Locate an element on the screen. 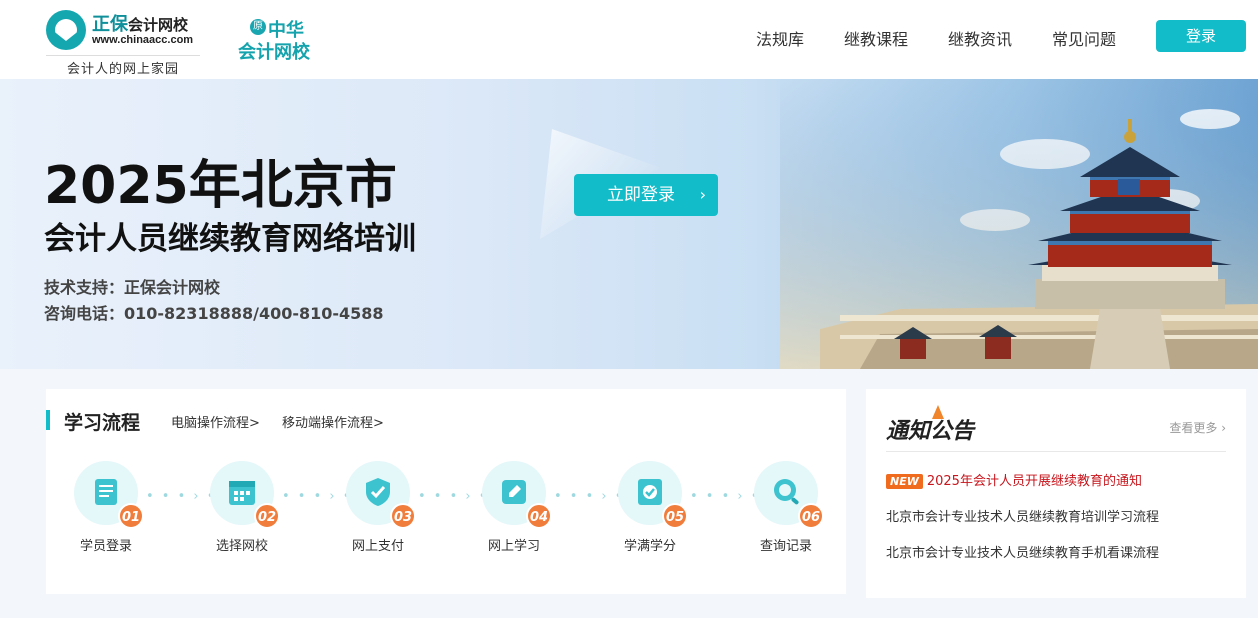  step-circle: 01 is located at coordinates (109, 495).